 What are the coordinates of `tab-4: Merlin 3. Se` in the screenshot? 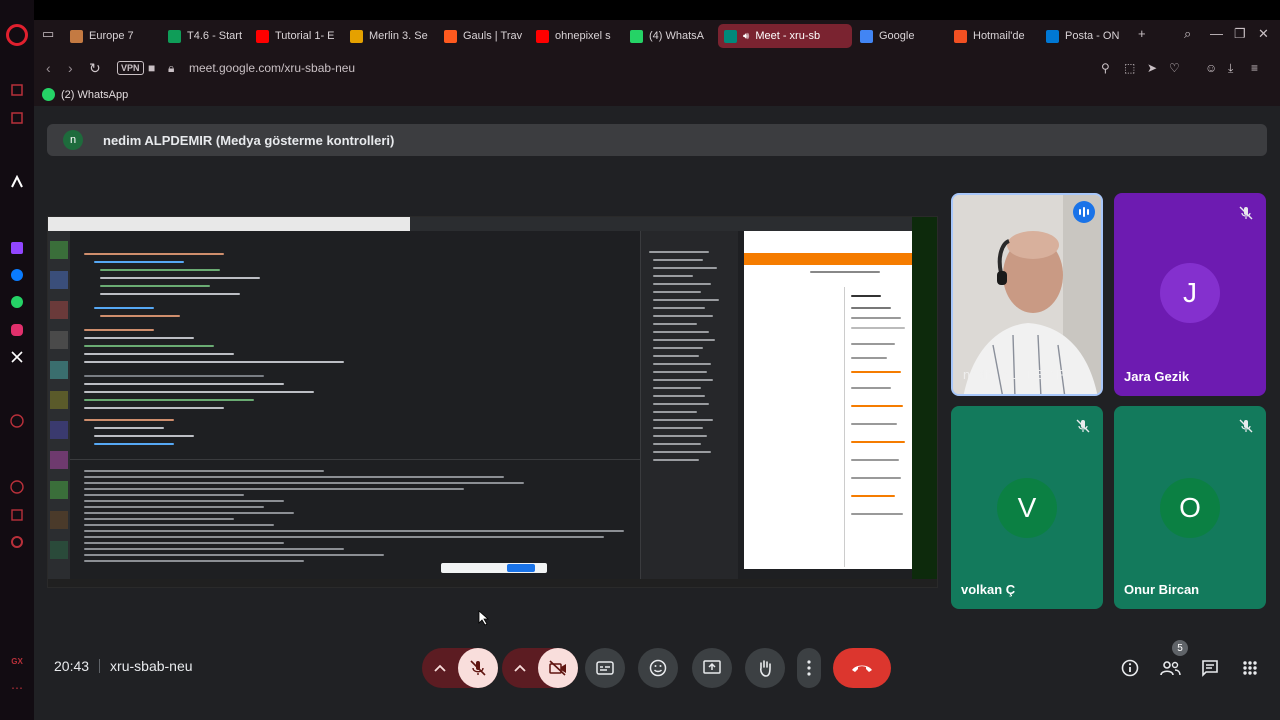 It's located at (387, 36).